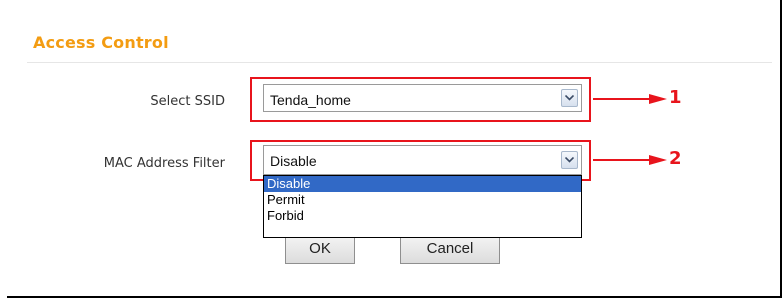  What do you see at coordinates (187, 101) in the screenshot?
I see `select-ssid-label: Select SSID` at bounding box center [187, 101].